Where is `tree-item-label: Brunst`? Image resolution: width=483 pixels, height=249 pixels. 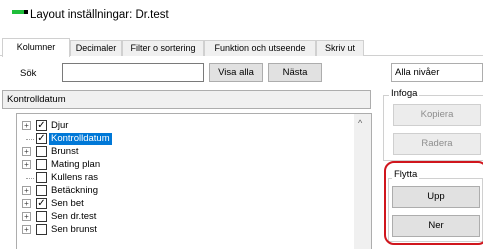 tree-item-label: Brunst is located at coordinates (65, 151).